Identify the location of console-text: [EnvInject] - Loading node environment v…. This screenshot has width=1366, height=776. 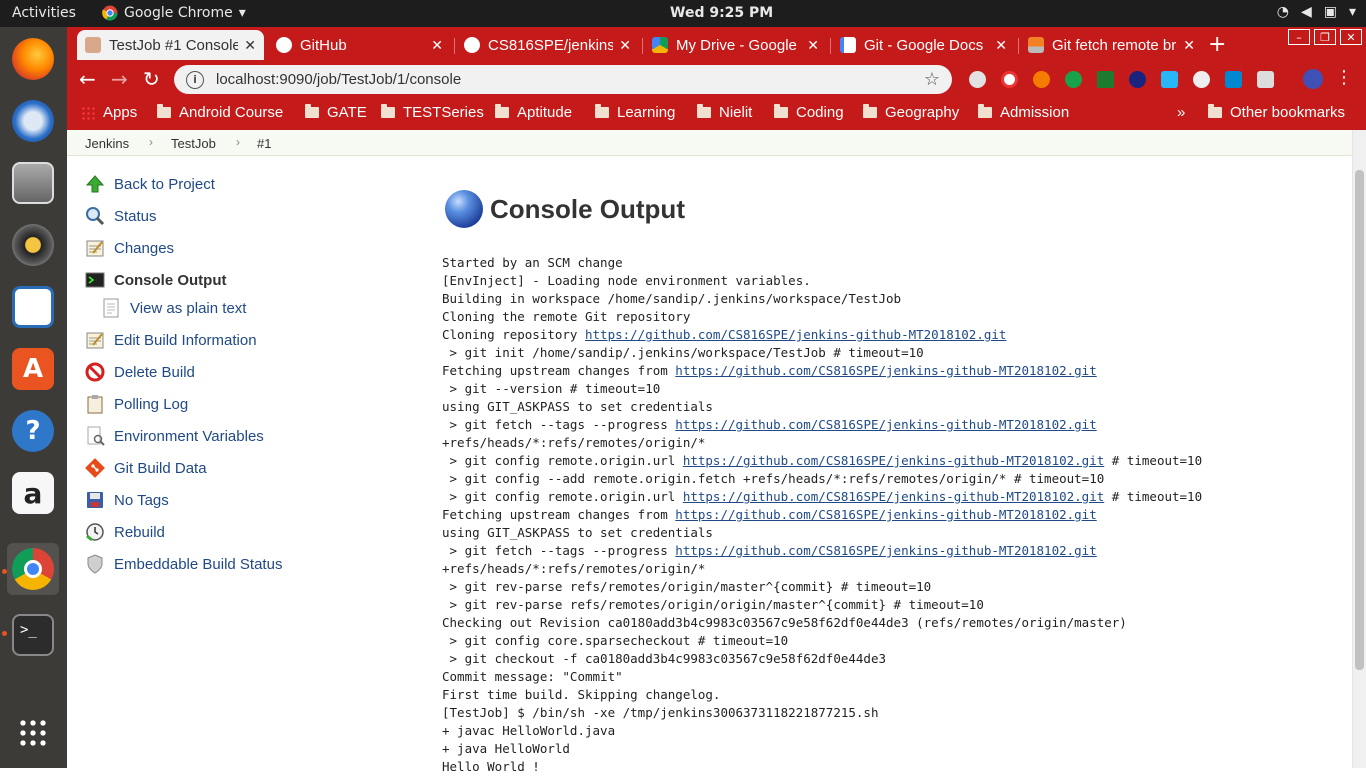
(626, 280).